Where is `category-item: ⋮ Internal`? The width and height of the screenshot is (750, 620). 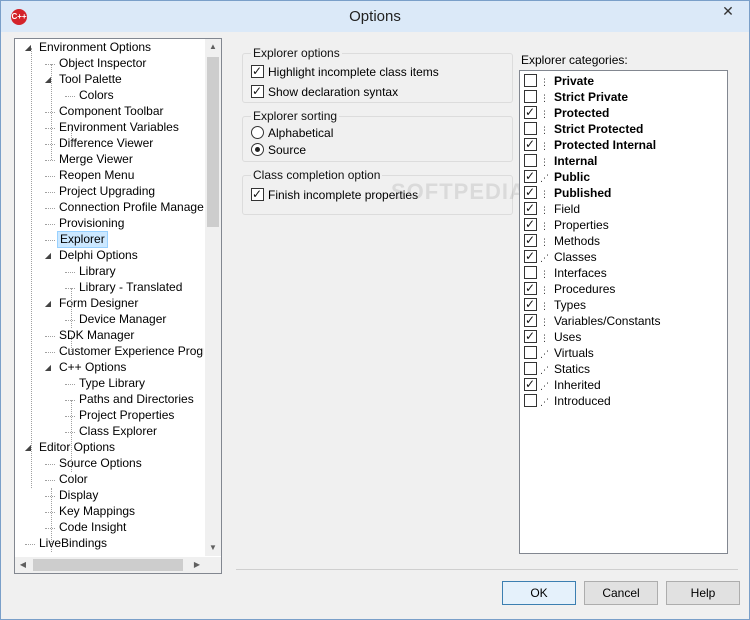 category-item: ⋮ Internal is located at coordinates (560, 161).